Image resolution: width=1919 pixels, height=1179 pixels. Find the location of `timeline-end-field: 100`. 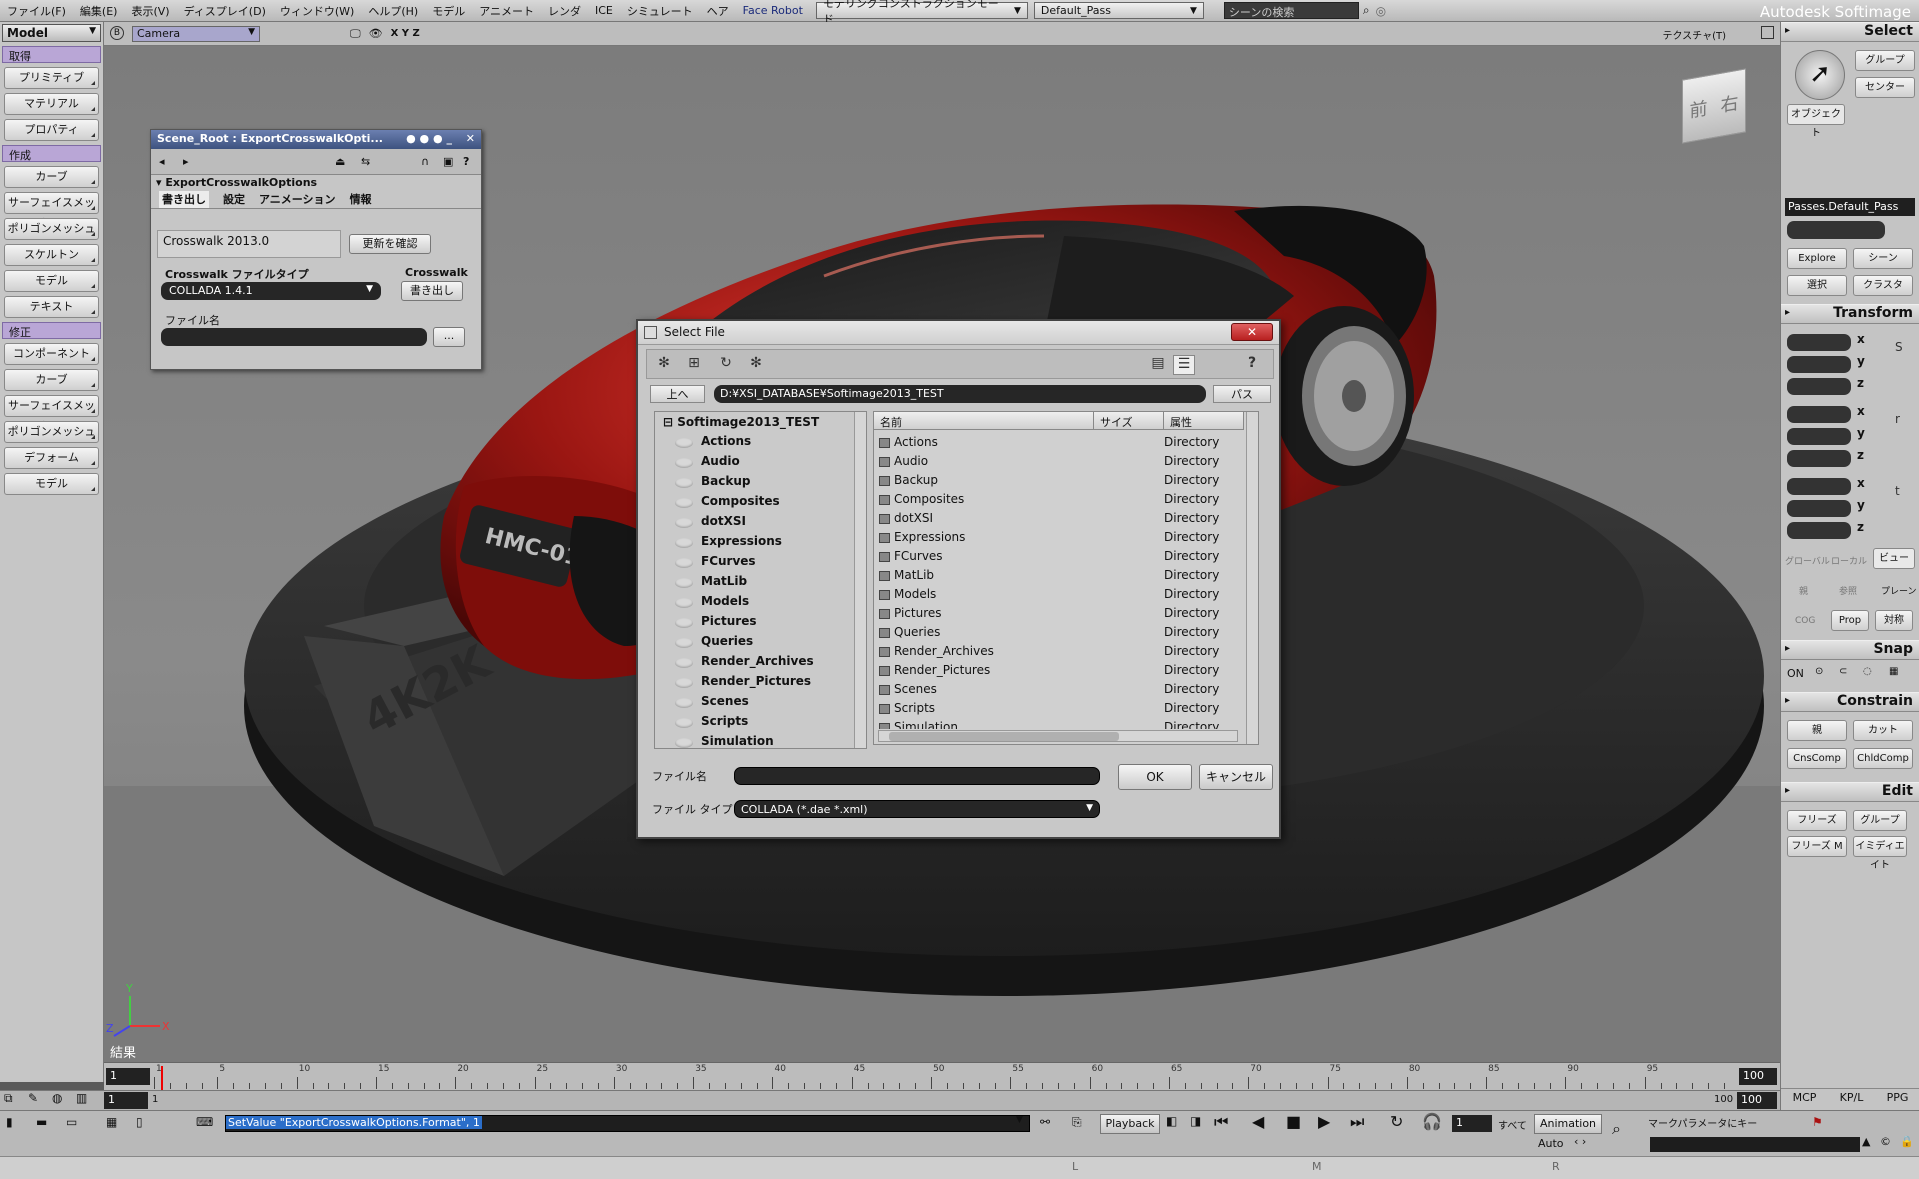

timeline-end-field: 100 is located at coordinates (1758, 1076).